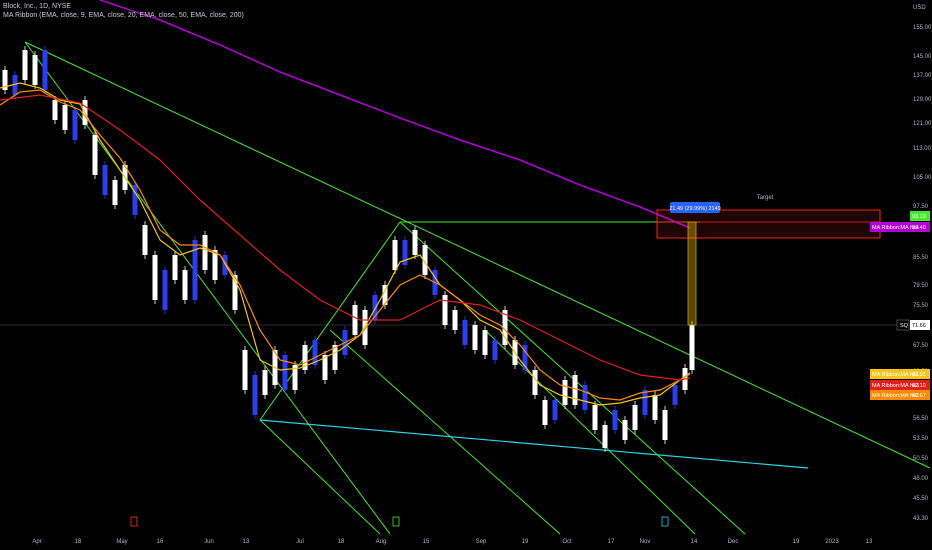 The image size is (932, 550). What do you see at coordinates (481, 542) in the screenshot?
I see `date-tick-label: Sep` at bounding box center [481, 542].